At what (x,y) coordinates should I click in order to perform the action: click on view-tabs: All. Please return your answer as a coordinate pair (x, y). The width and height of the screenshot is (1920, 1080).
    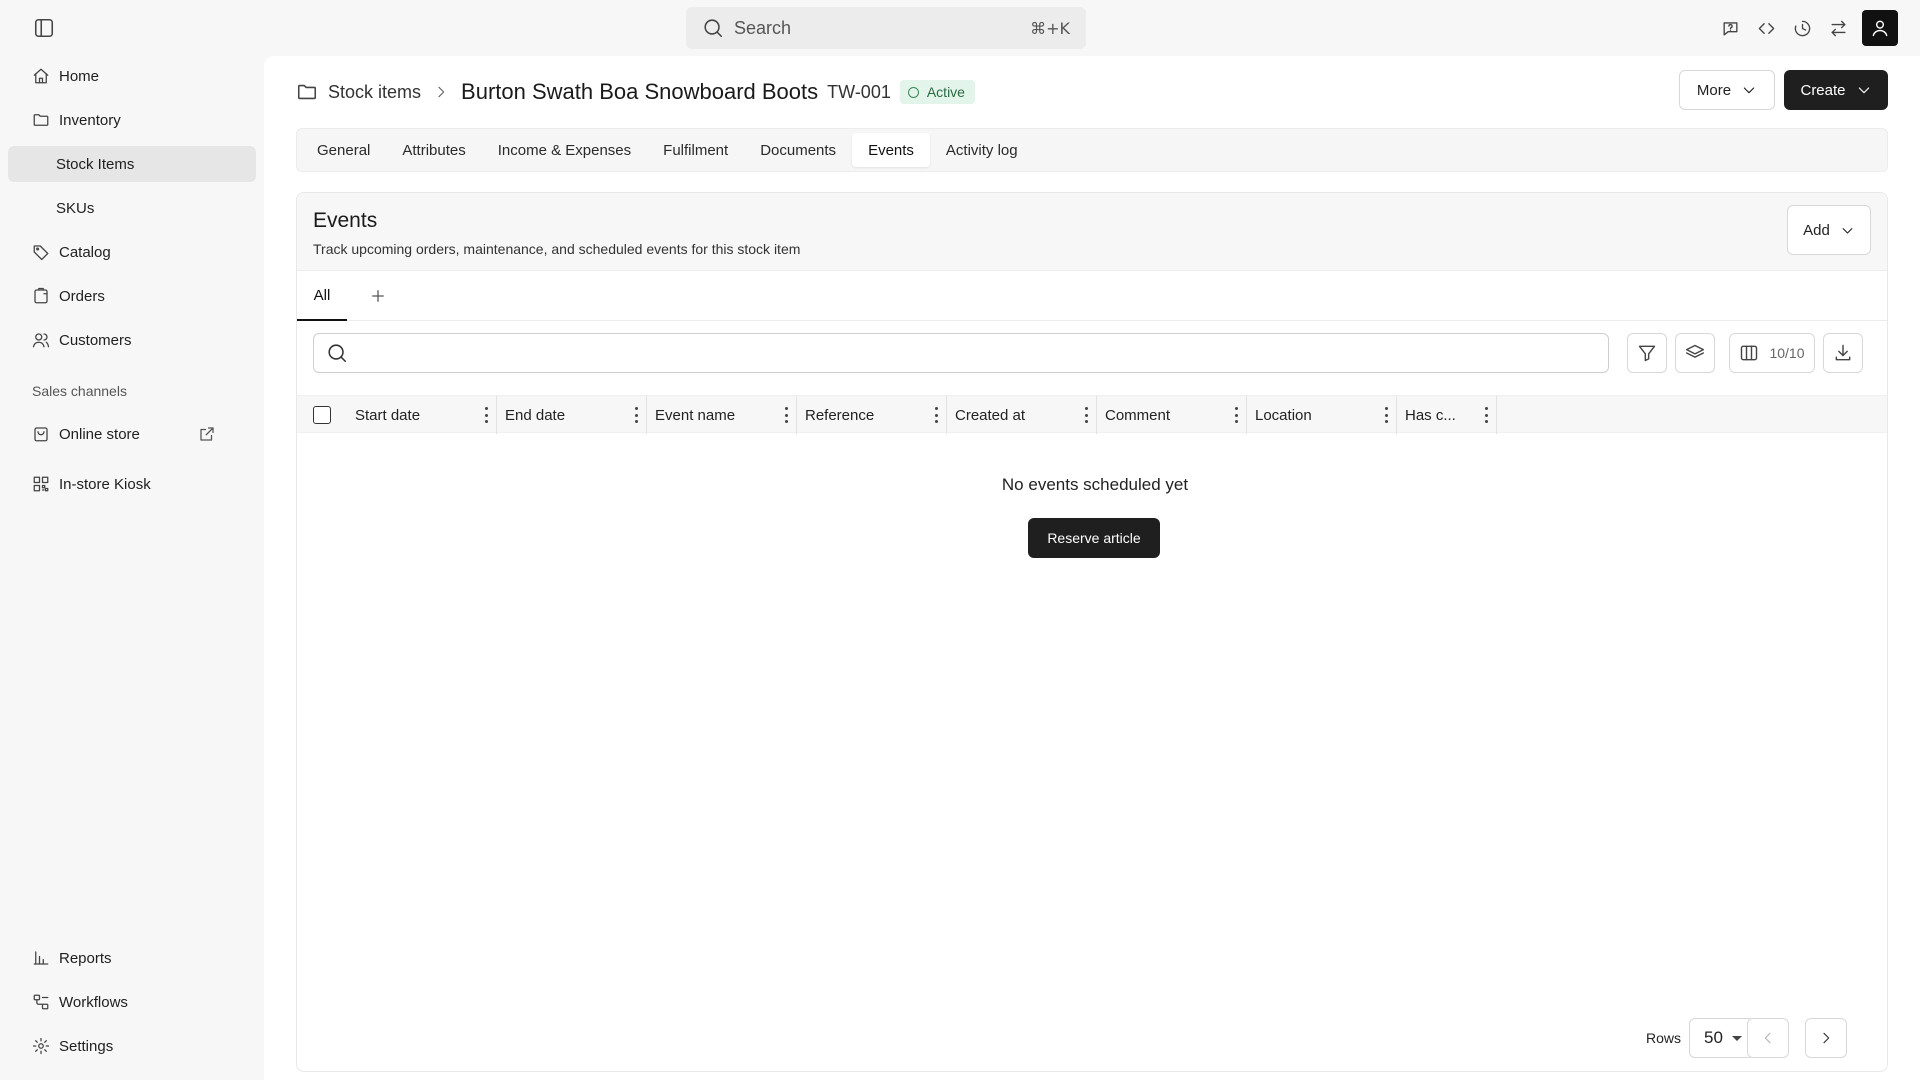
    Looking at the image, I should click on (1092, 296).